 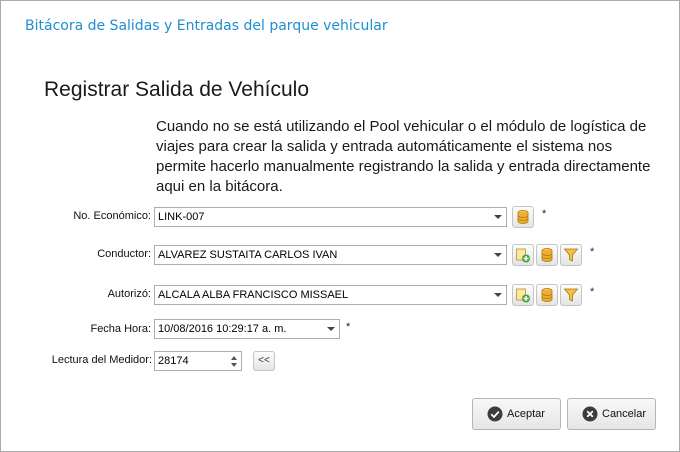 I want to click on stepper-up-icon, so click(x=234, y=358).